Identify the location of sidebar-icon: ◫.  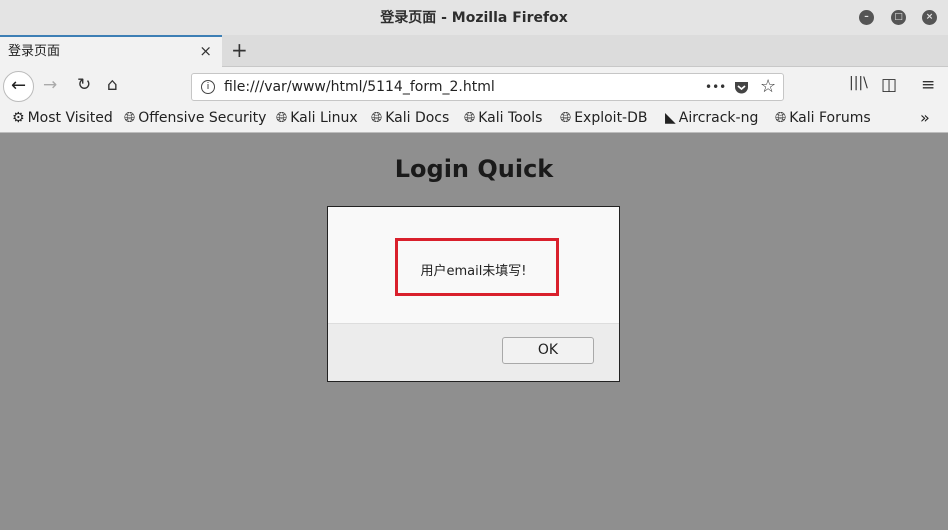
(889, 85).